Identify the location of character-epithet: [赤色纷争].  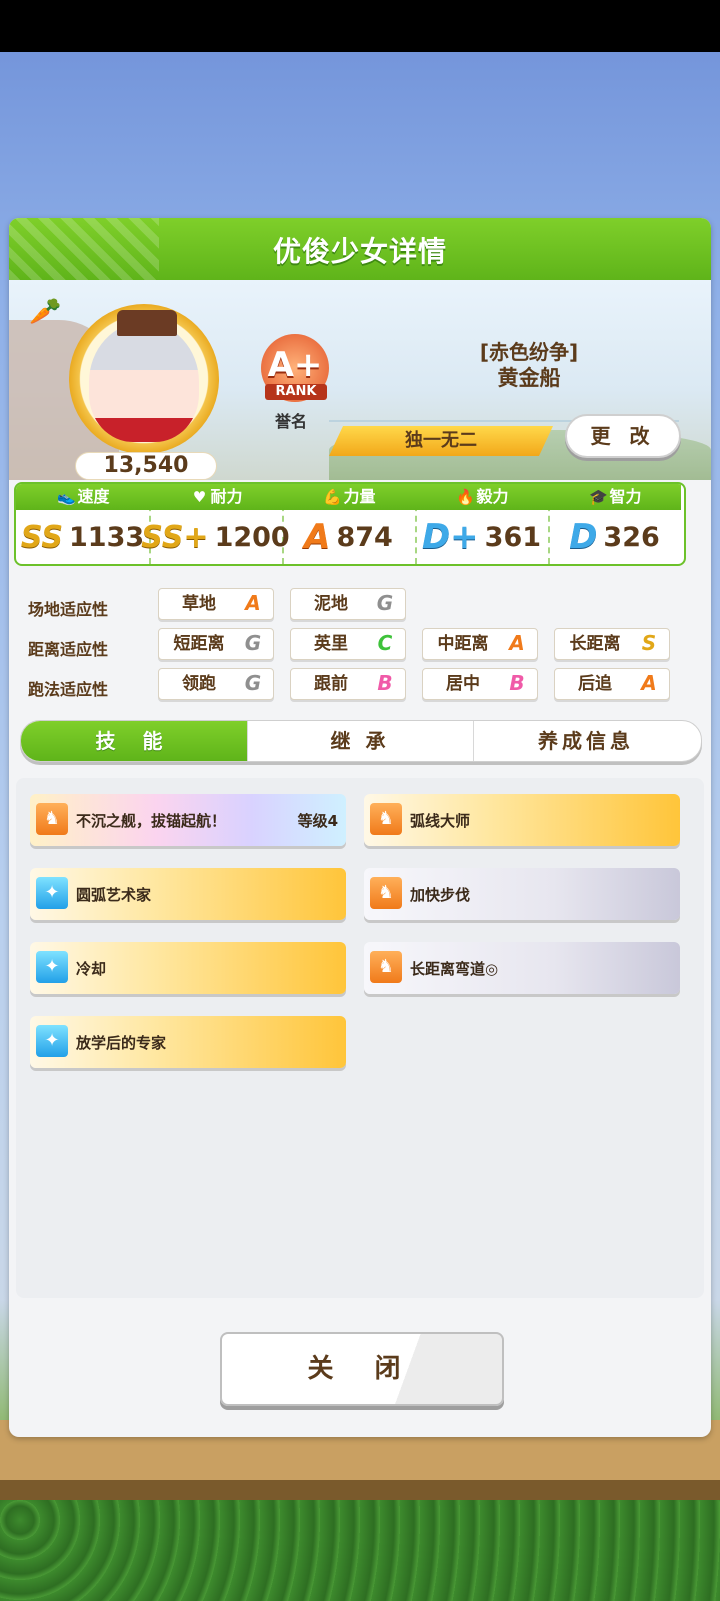
(529, 352).